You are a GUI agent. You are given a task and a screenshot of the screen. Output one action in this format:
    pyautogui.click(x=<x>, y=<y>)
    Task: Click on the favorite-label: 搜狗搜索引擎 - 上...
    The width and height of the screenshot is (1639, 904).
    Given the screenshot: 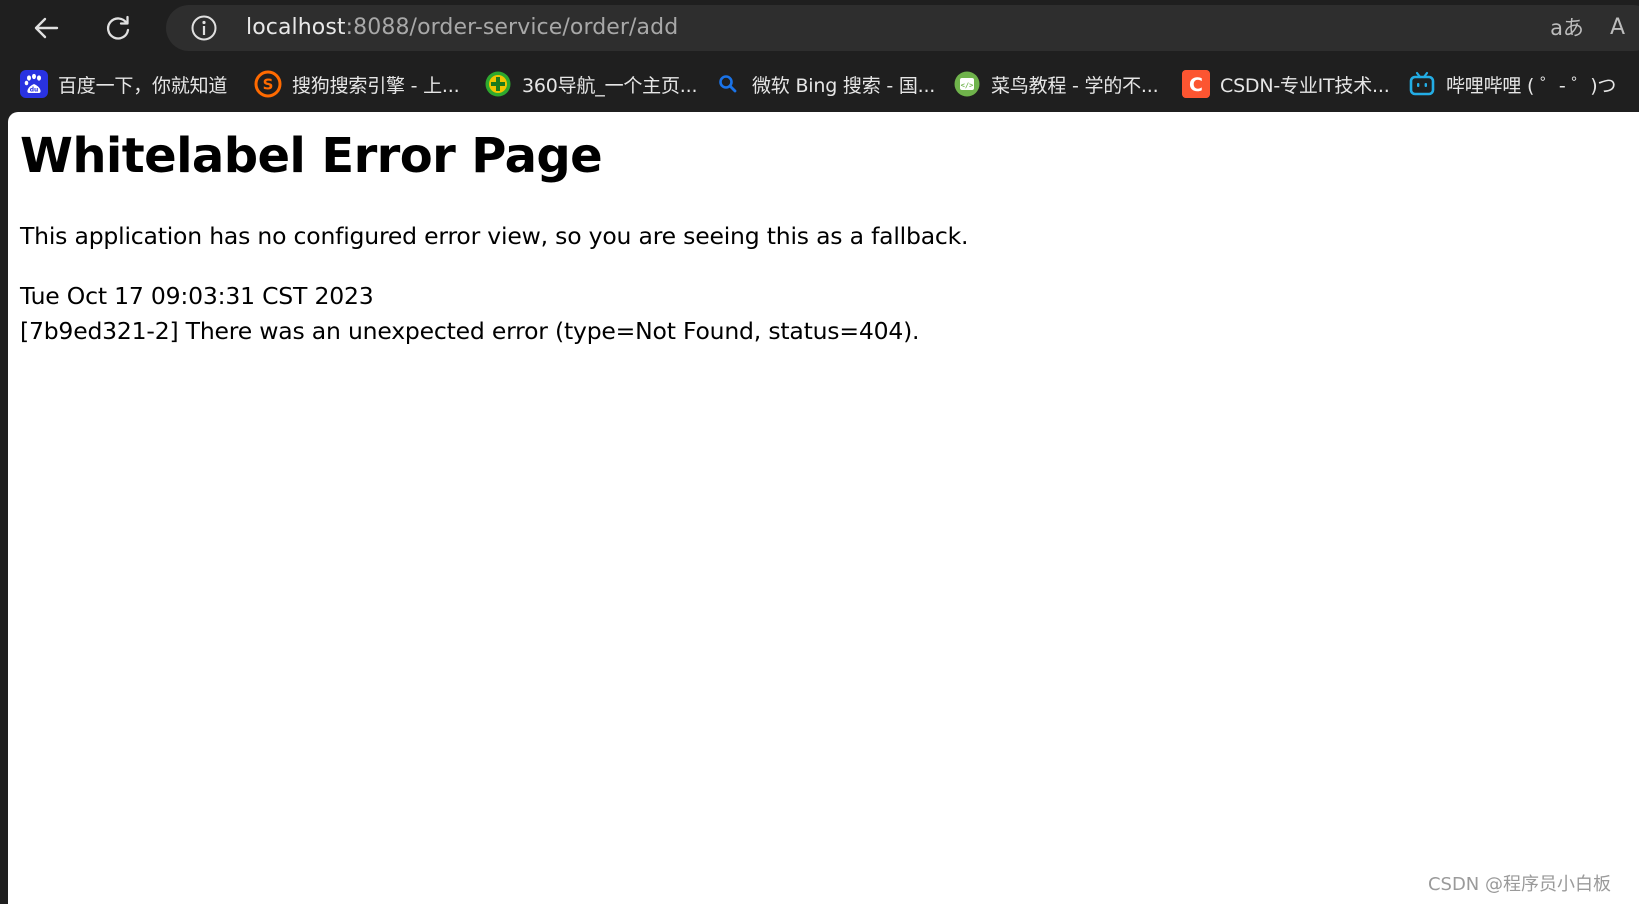 What is the action you would take?
    pyautogui.click(x=376, y=85)
    